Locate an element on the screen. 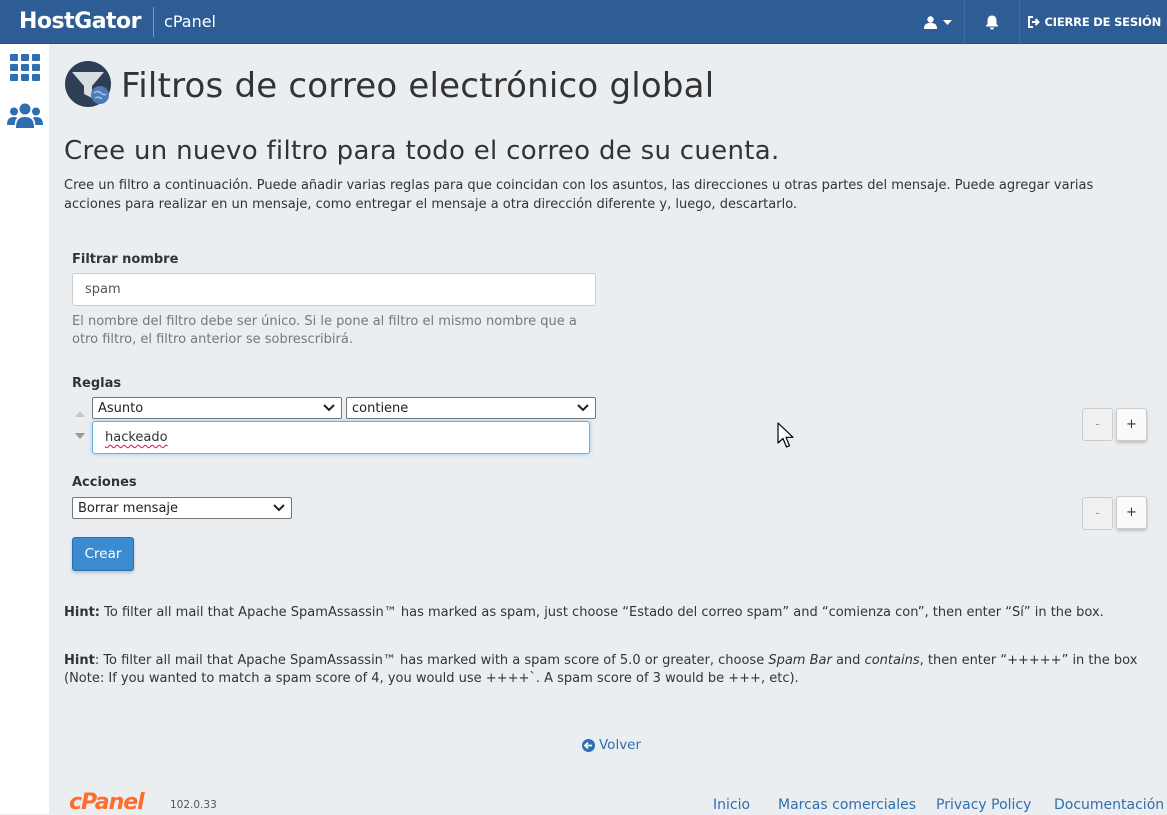 The width and height of the screenshot is (1167, 815). sidebar-item-home is located at coordinates (24, 68).